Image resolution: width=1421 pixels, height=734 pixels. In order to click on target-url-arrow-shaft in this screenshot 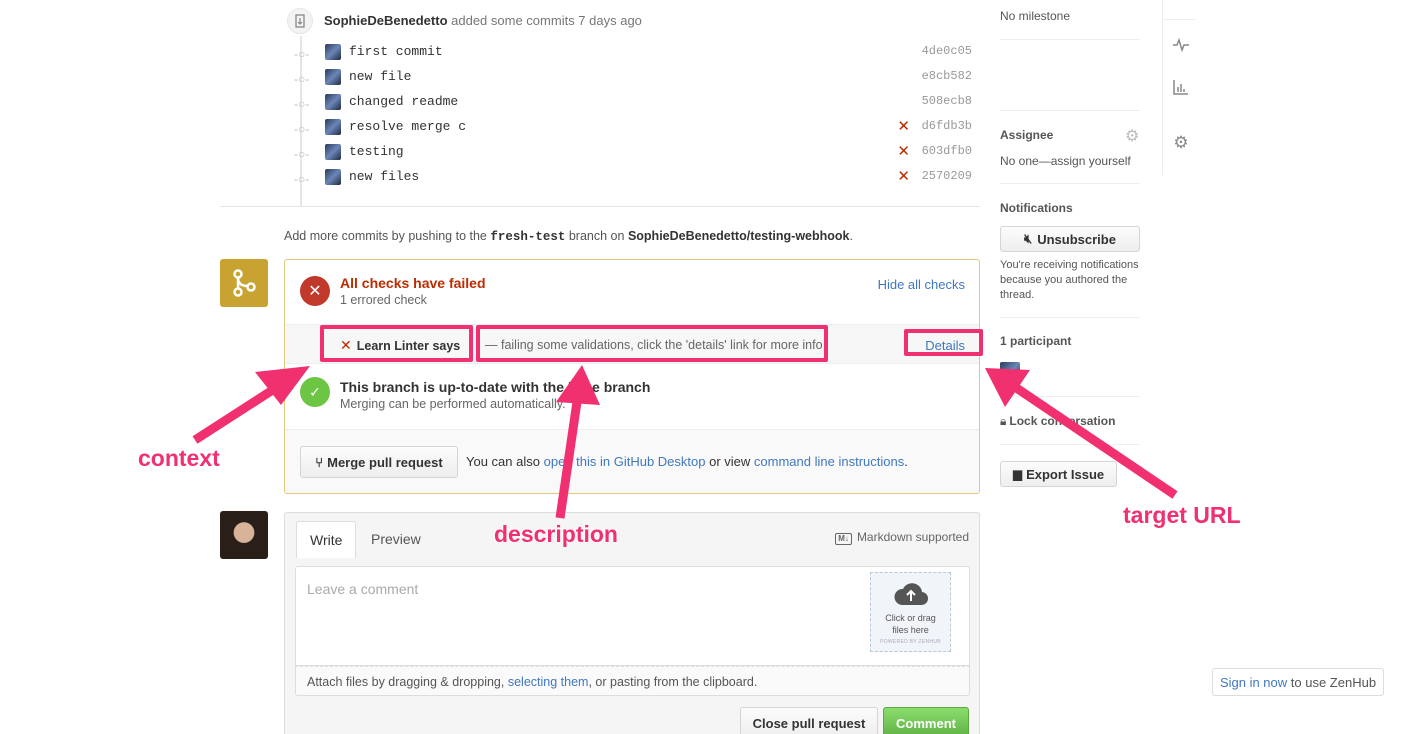, I will do `click(1093, 440)`.